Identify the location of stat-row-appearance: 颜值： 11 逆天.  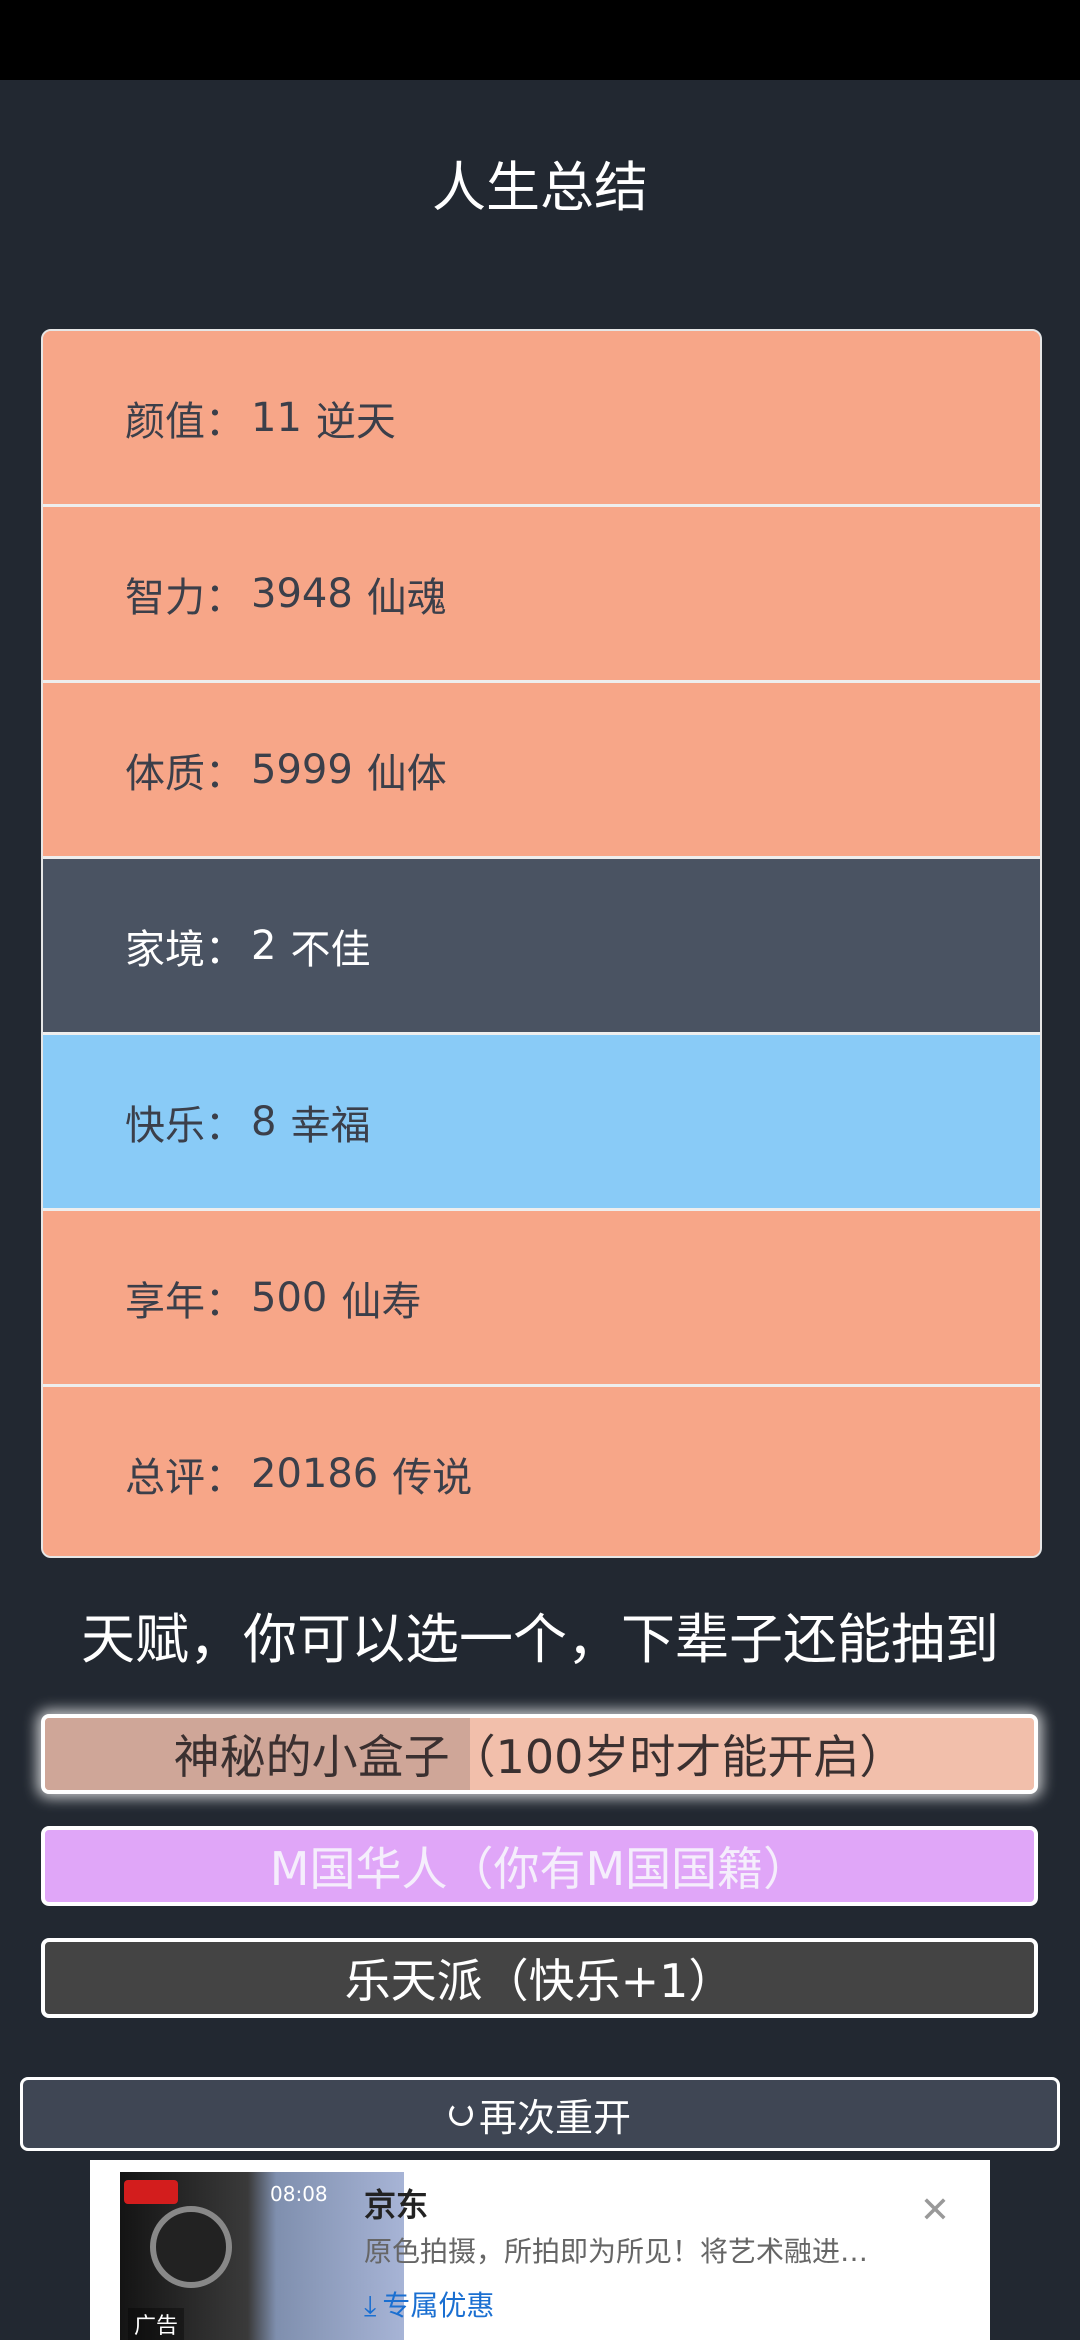
(541, 419).